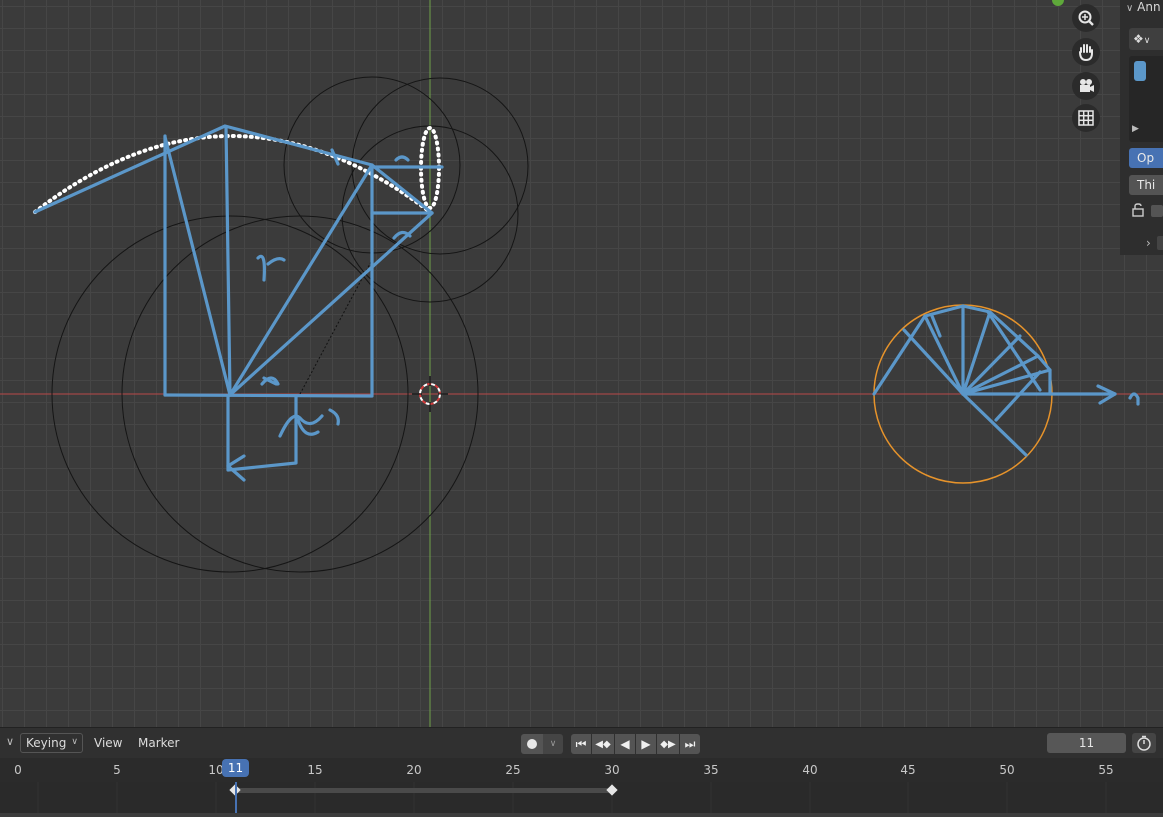 This screenshot has height=817, width=1163. I want to click on track-graphics, so click(572, 797).